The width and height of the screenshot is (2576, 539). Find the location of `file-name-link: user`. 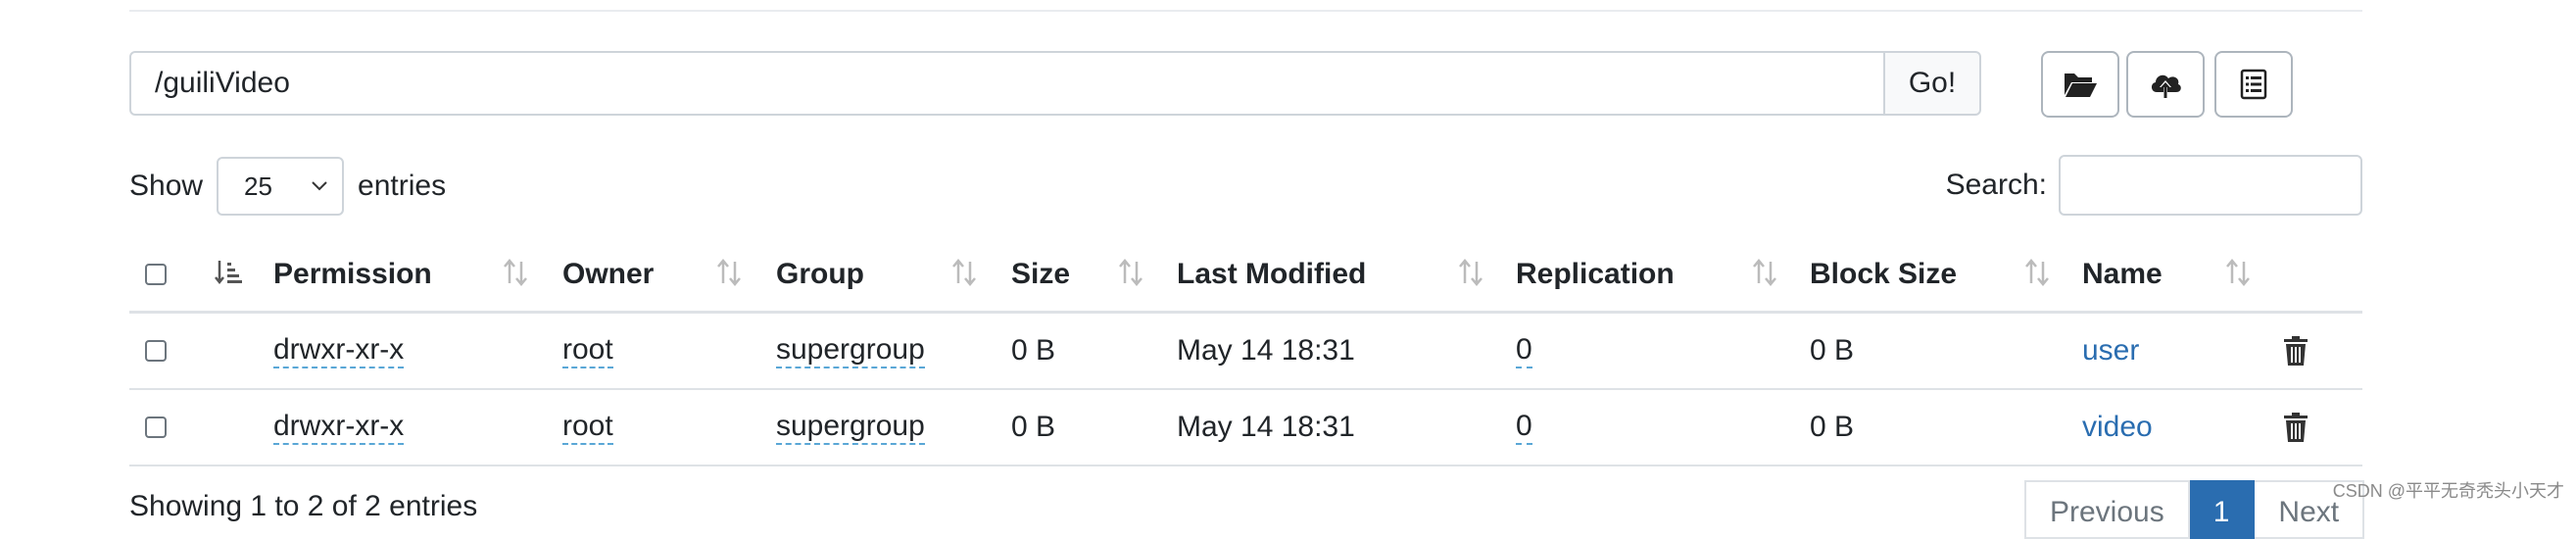

file-name-link: user is located at coordinates (2110, 351).